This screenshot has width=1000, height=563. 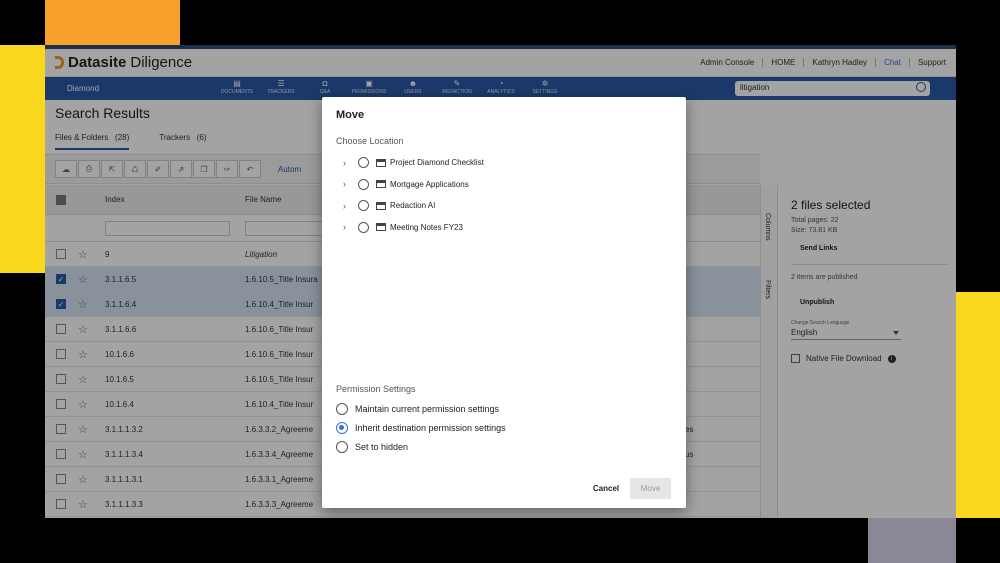 I want to click on permission-settings-label: Permission Settings, so click(x=376, y=389).